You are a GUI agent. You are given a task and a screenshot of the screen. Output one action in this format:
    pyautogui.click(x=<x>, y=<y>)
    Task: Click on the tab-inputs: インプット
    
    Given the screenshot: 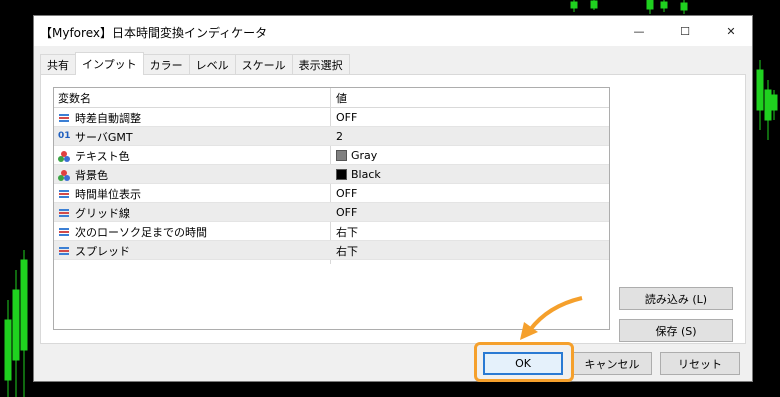 What is the action you would take?
    pyautogui.click(x=109, y=63)
    